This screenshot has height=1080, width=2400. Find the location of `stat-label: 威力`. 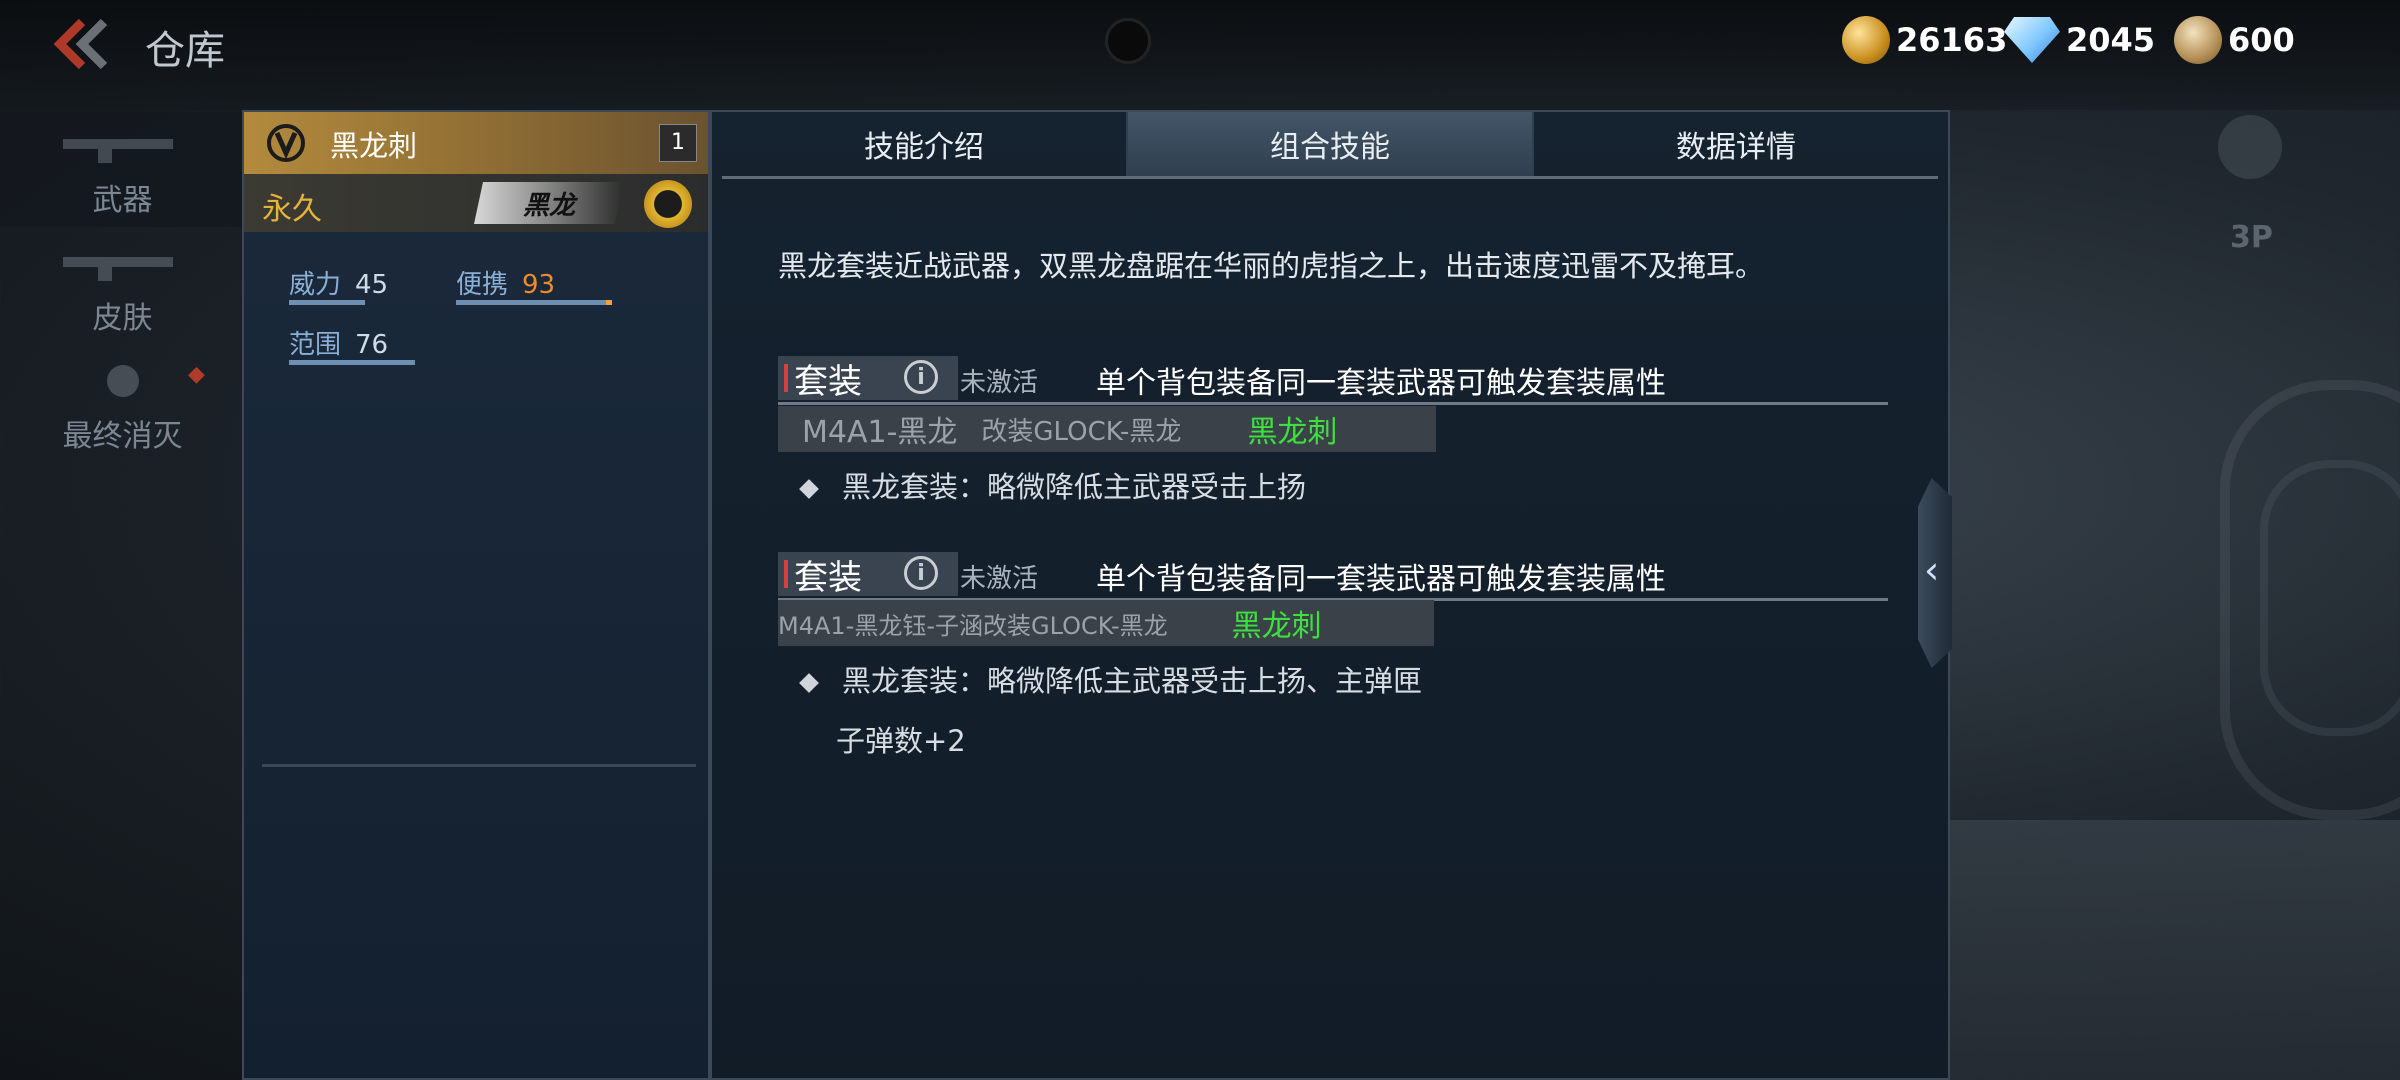

stat-label: 威力 is located at coordinates (315, 285).